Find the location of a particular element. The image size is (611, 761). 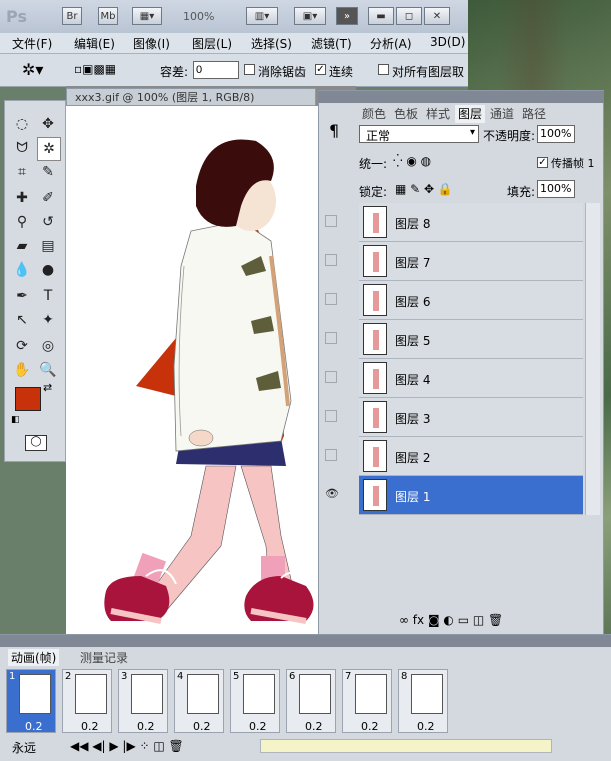

blur-tool-icon: 💧 is located at coordinates (22, 270).